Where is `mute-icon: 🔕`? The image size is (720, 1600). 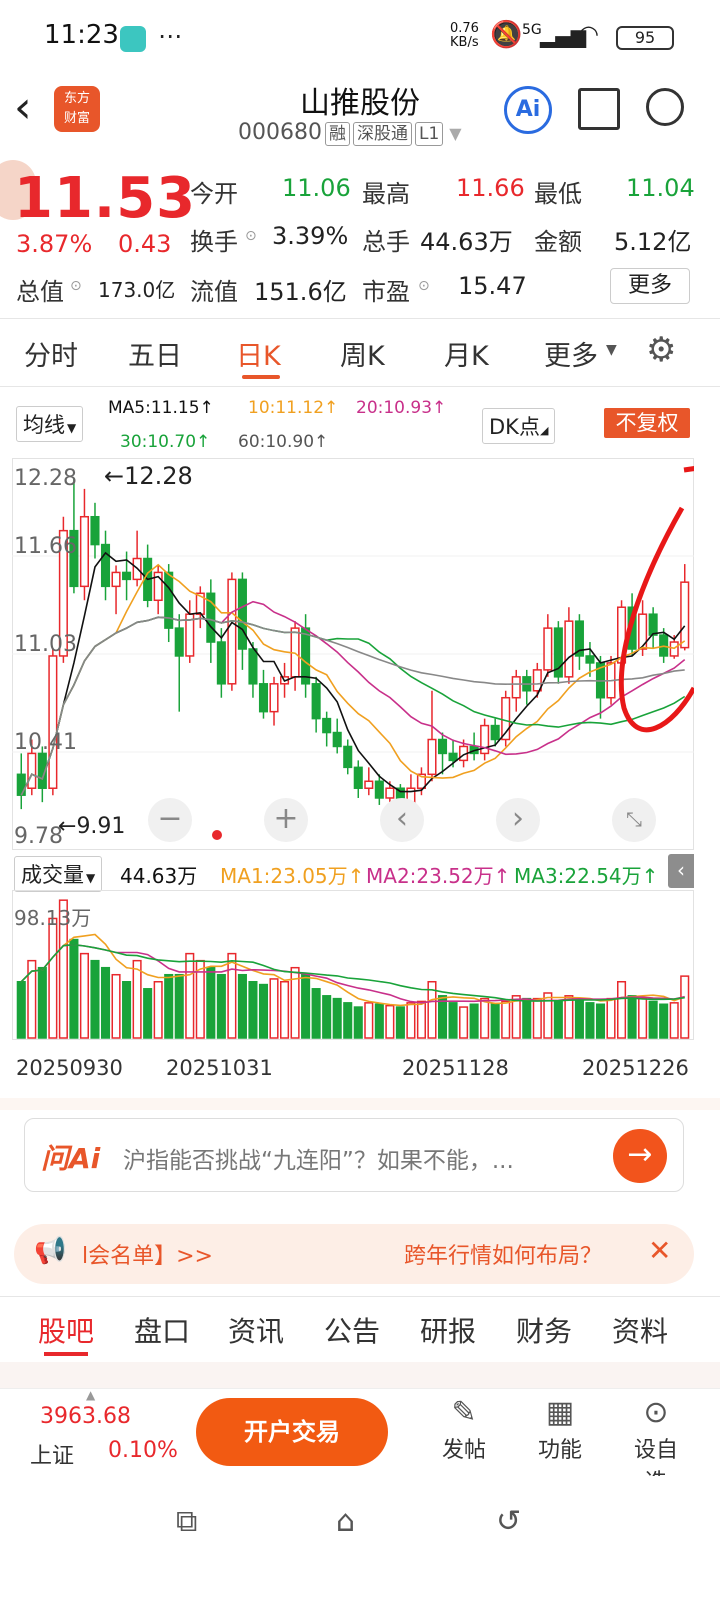 mute-icon: 🔕 is located at coordinates (506, 35).